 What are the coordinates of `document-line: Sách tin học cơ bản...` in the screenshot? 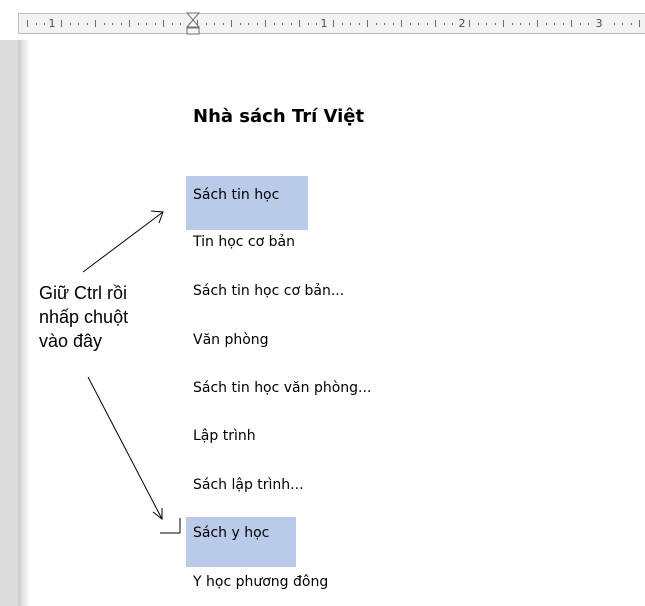 It's located at (268, 291).